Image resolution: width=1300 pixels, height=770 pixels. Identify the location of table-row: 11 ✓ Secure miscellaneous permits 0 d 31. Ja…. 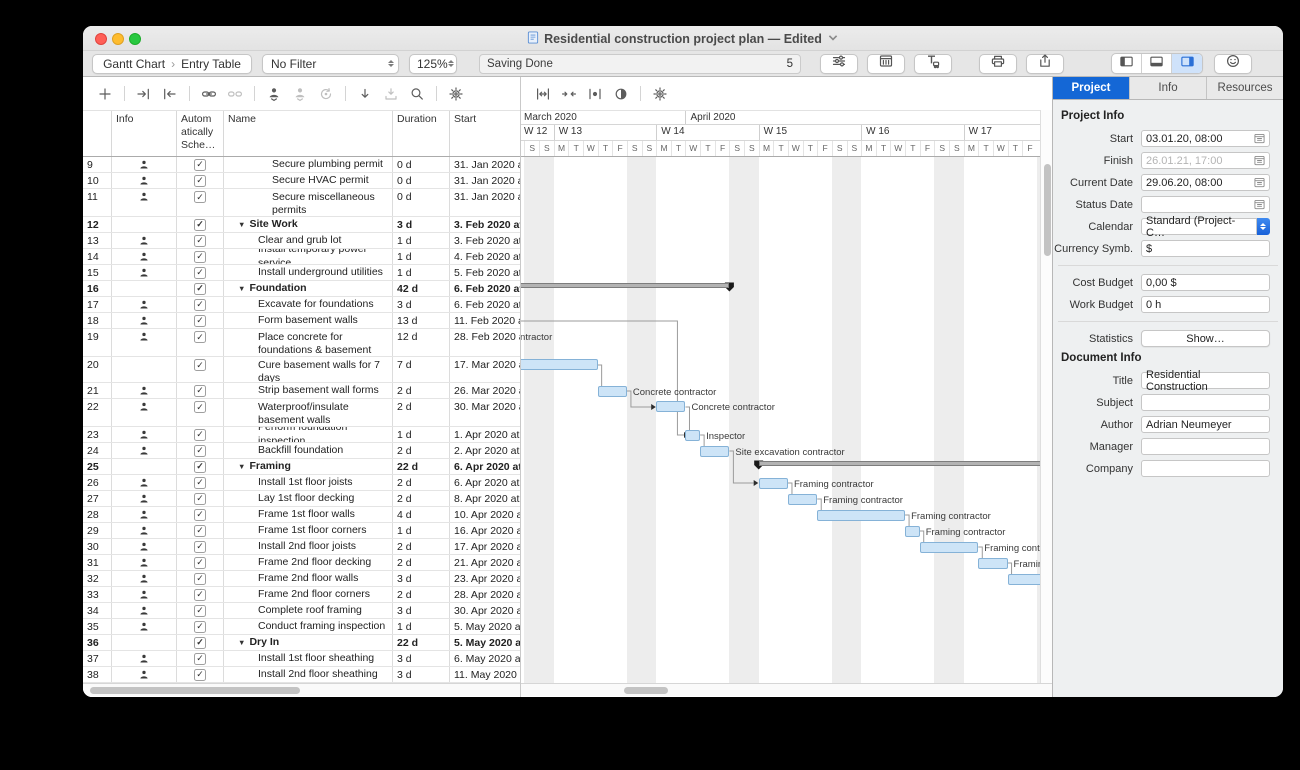
(301, 203).